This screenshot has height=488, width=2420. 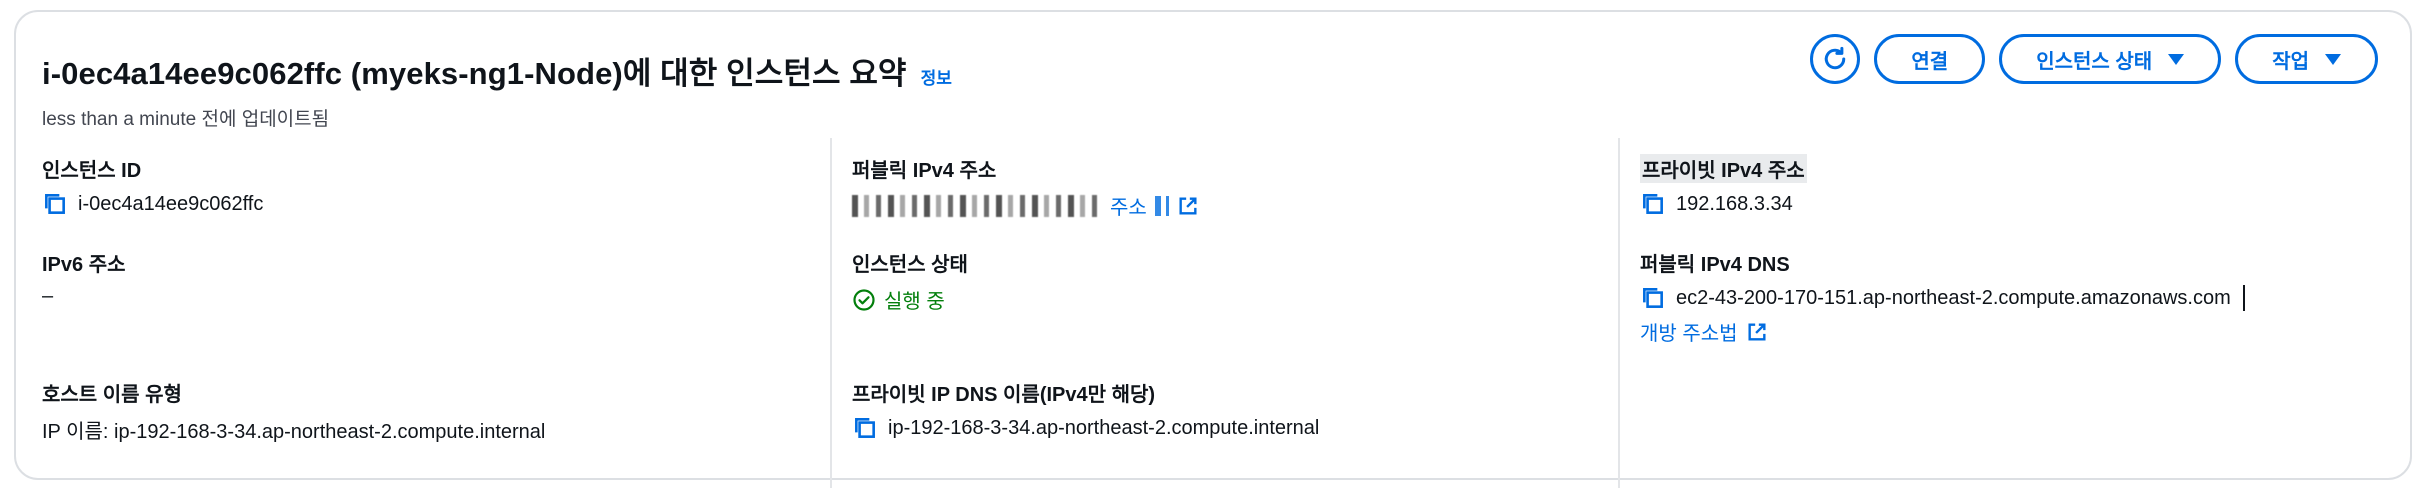 I want to click on connect-label: 연결, so click(x=1930, y=61).